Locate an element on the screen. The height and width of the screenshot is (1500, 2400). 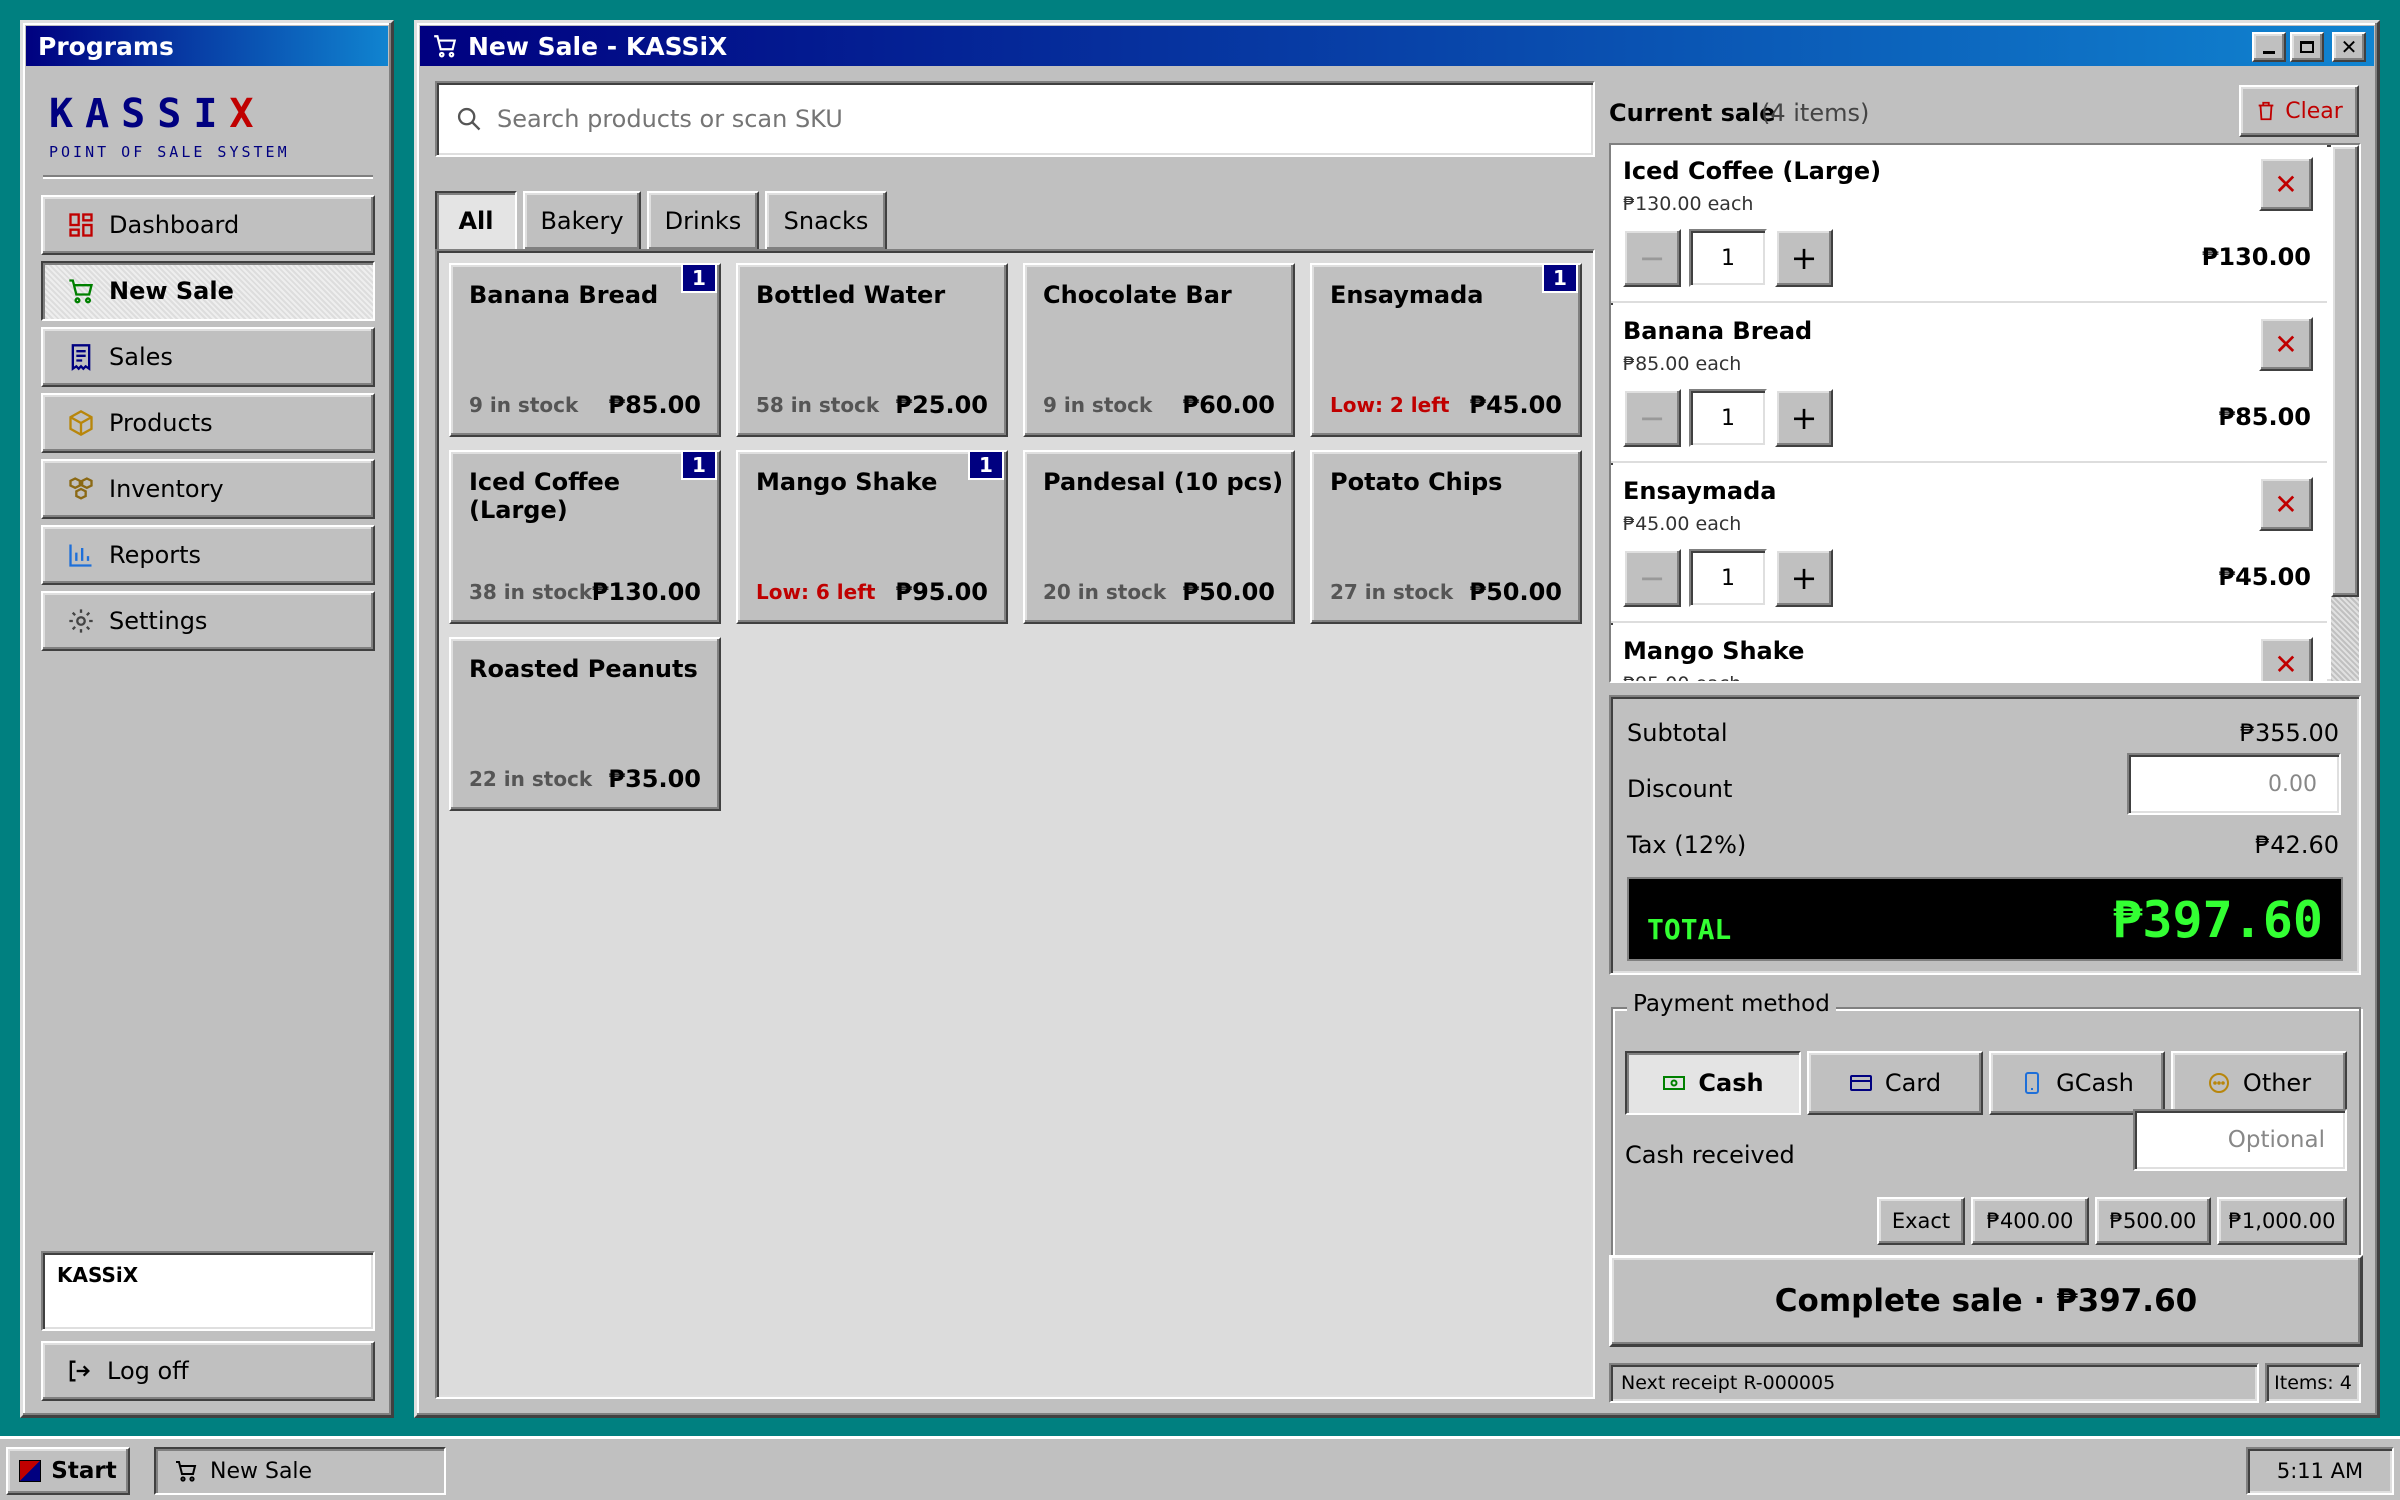
sidebar-item-label: Sales is located at coordinates (141, 357).